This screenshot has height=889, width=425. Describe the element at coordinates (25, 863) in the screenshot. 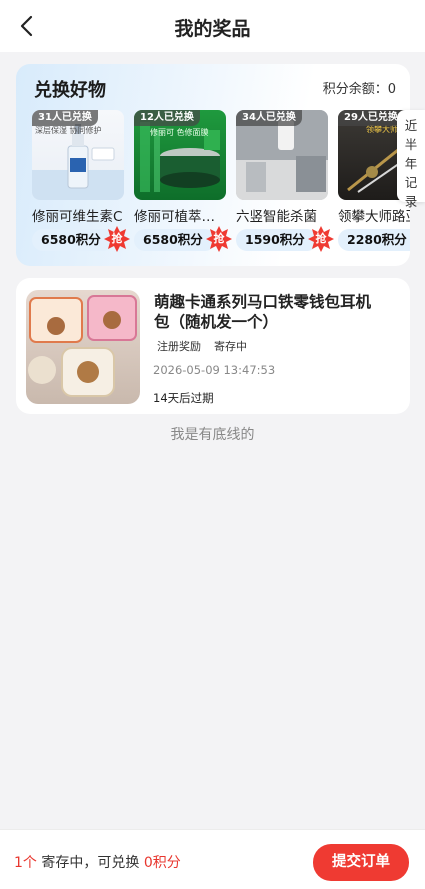

I see `stored-count: 1个` at that location.